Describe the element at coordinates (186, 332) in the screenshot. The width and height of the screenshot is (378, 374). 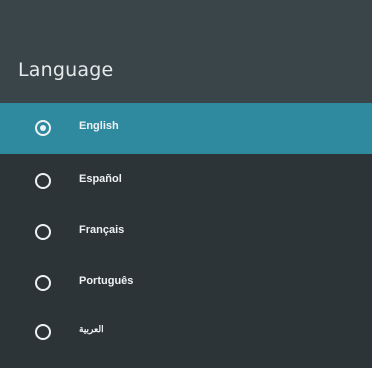
I see `language-option-arabic: العربية` at that location.